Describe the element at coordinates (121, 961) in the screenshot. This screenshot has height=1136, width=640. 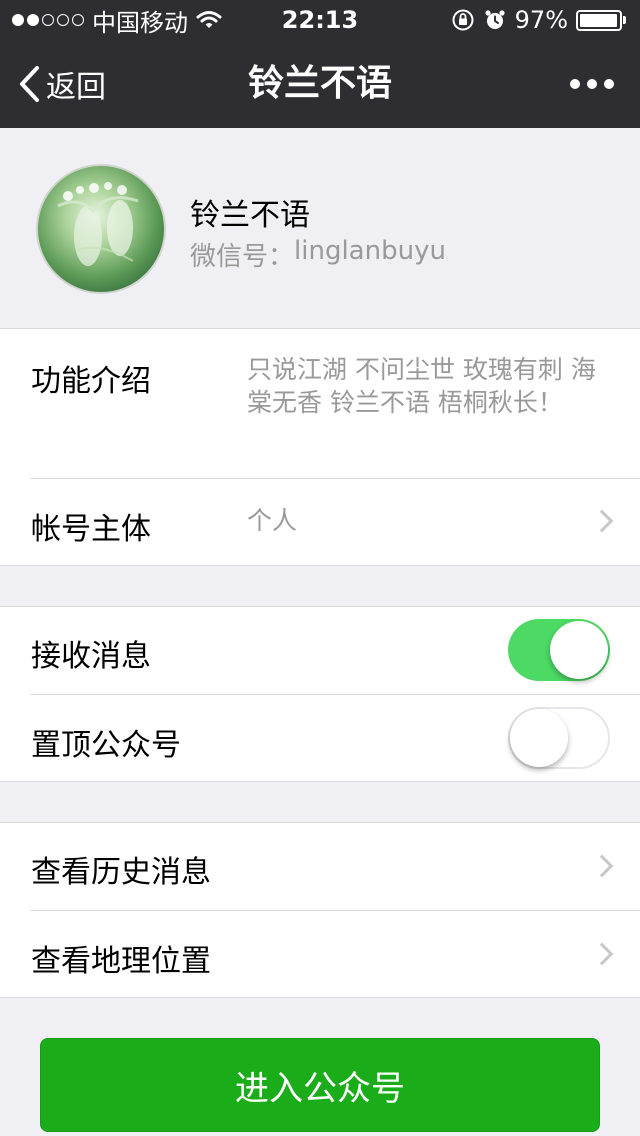
I see `location-label: 查看地理位置` at that location.